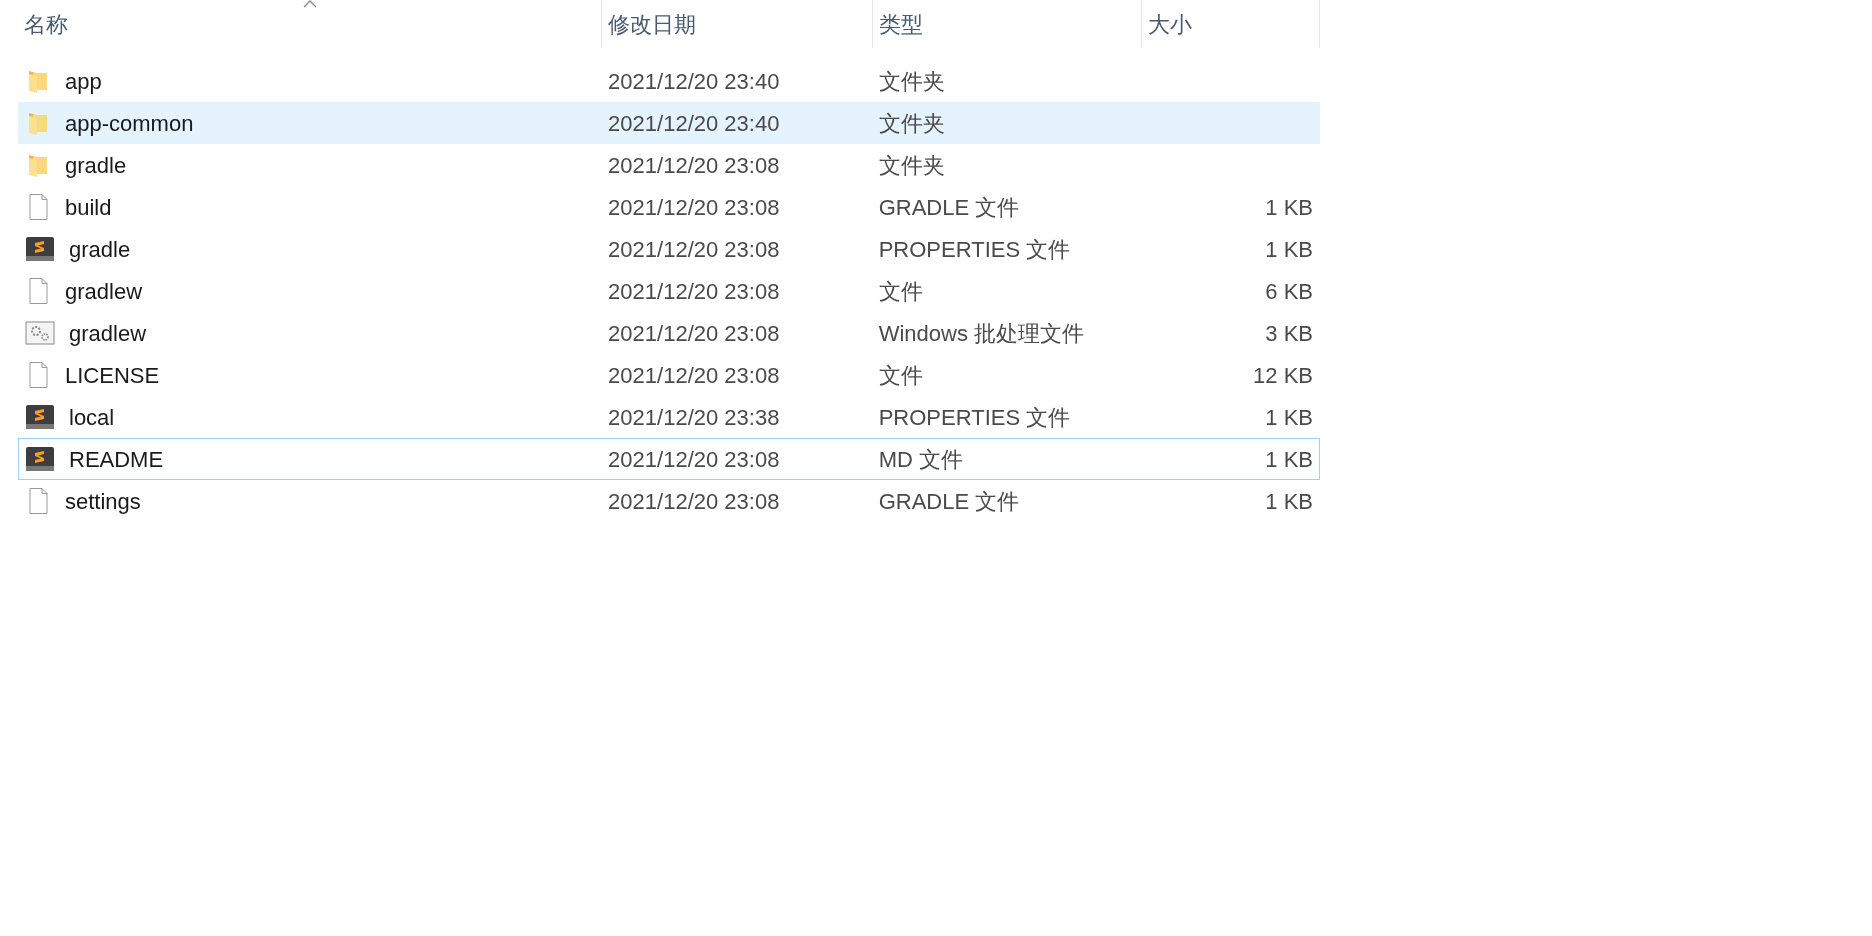 Image resolution: width=1872 pixels, height=936 pixels. I want to click on file-row: app-common 2021/12/20 23:40 文件夹, so click(669, 123).